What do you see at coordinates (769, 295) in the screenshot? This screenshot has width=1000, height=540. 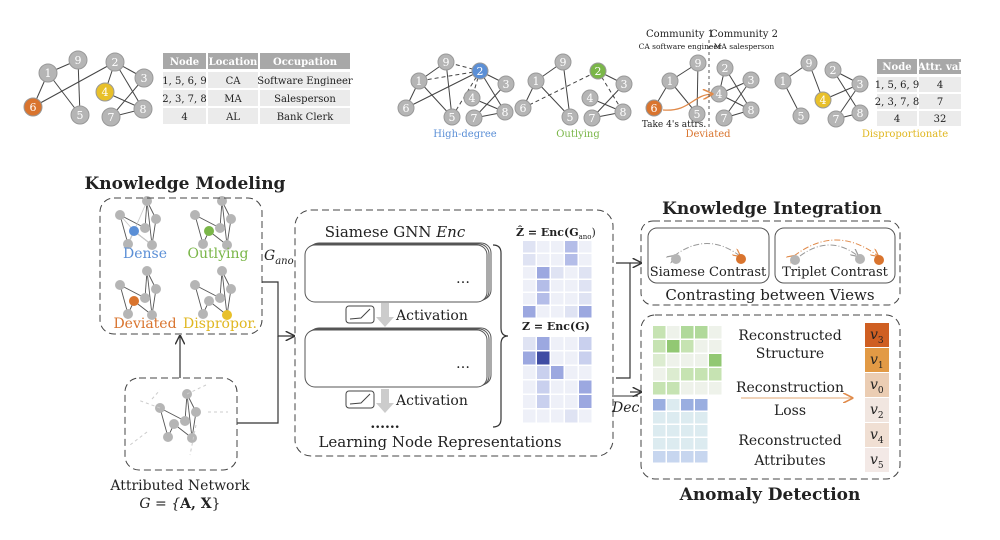 I see `contrasting-footer: Contrasting between Views` at bounding box center [769, 295].